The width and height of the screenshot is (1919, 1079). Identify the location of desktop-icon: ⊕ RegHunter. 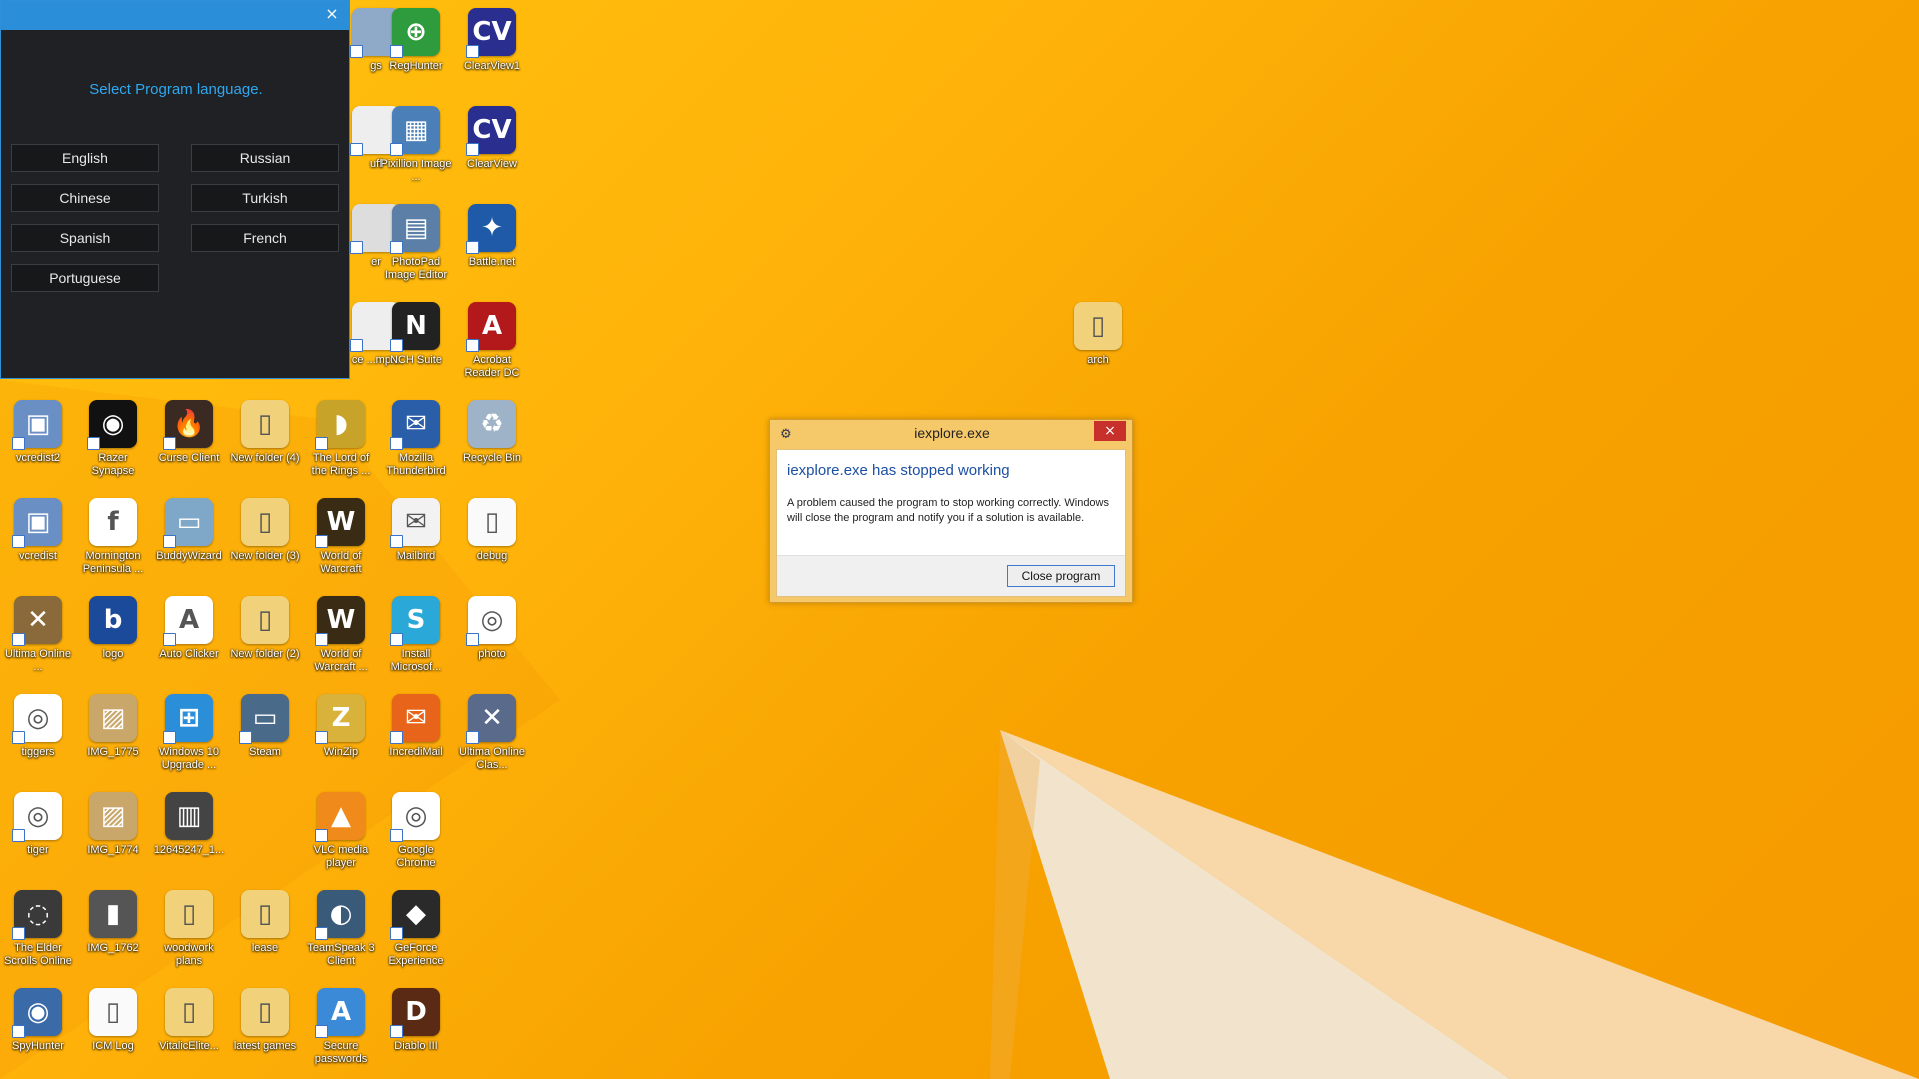
(416, 54).